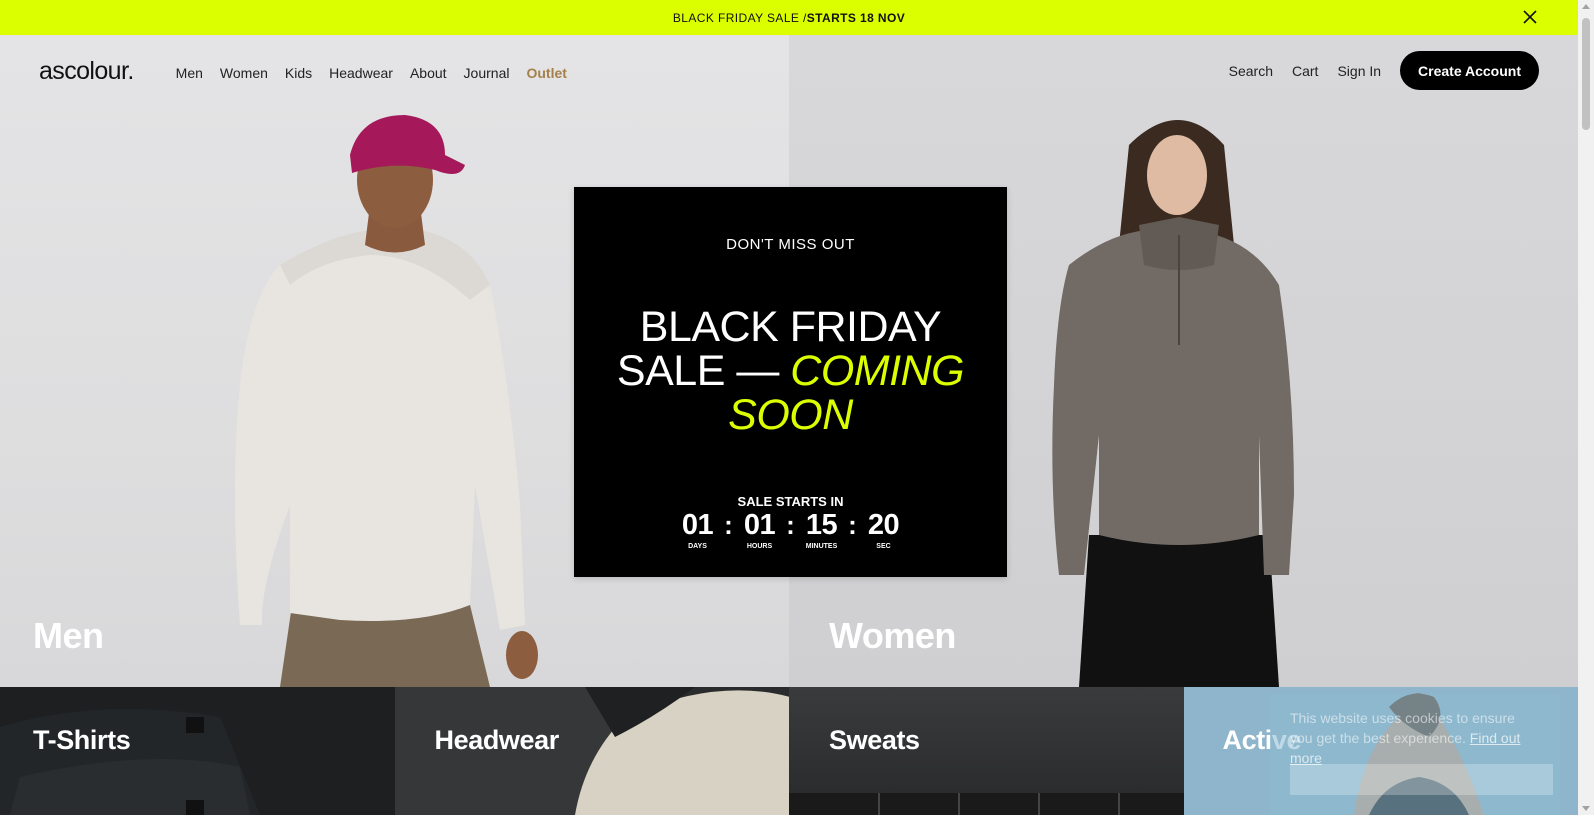 The height and width of the screenshot is (815, 1594). I want to click on header-actions: Search Cart Sign In Create Account, so click(1374, 70).